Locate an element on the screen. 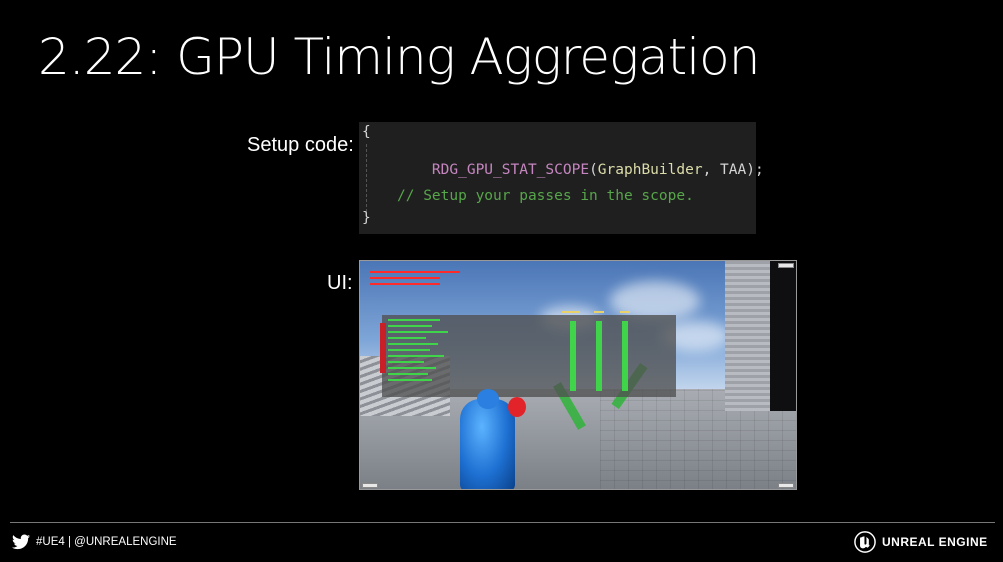 This screenshot has width=1003, height=562. footer-divider is located at coordinates (502, 522).